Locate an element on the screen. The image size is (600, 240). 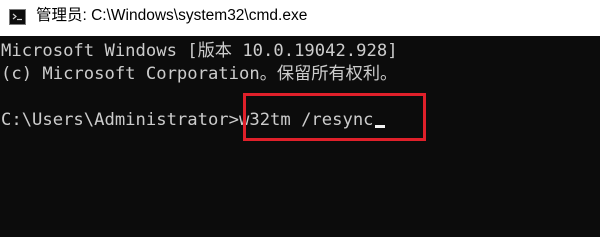
cmd-icon is located at coordinates (17, 17).